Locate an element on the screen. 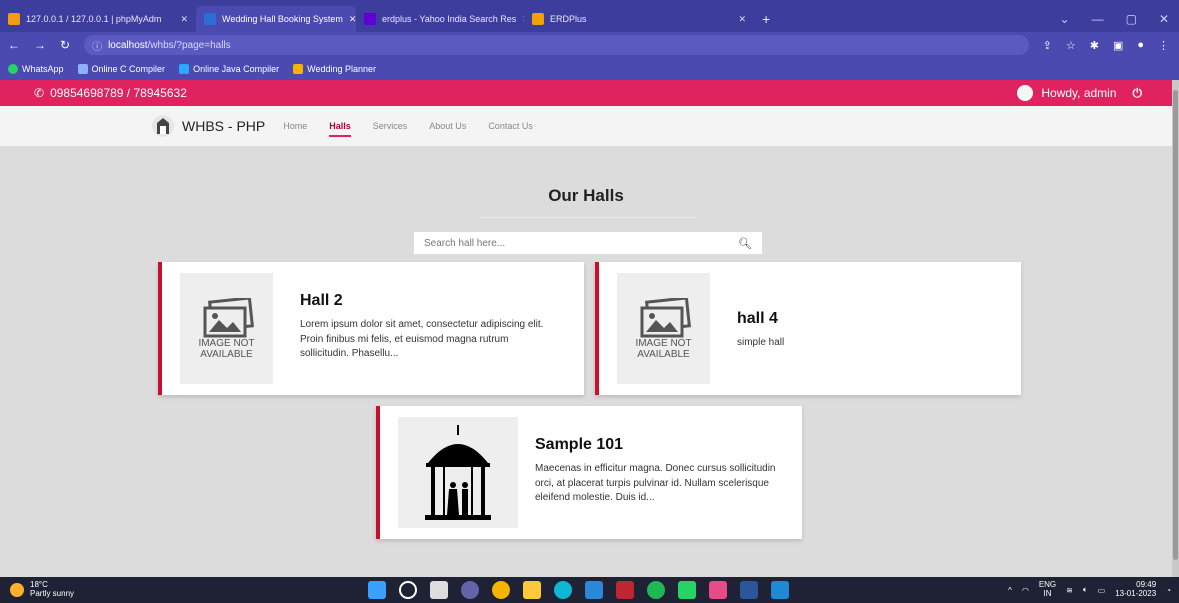 The image size is (1179, 603). vscode-icon is located at coordinates (780, 590).